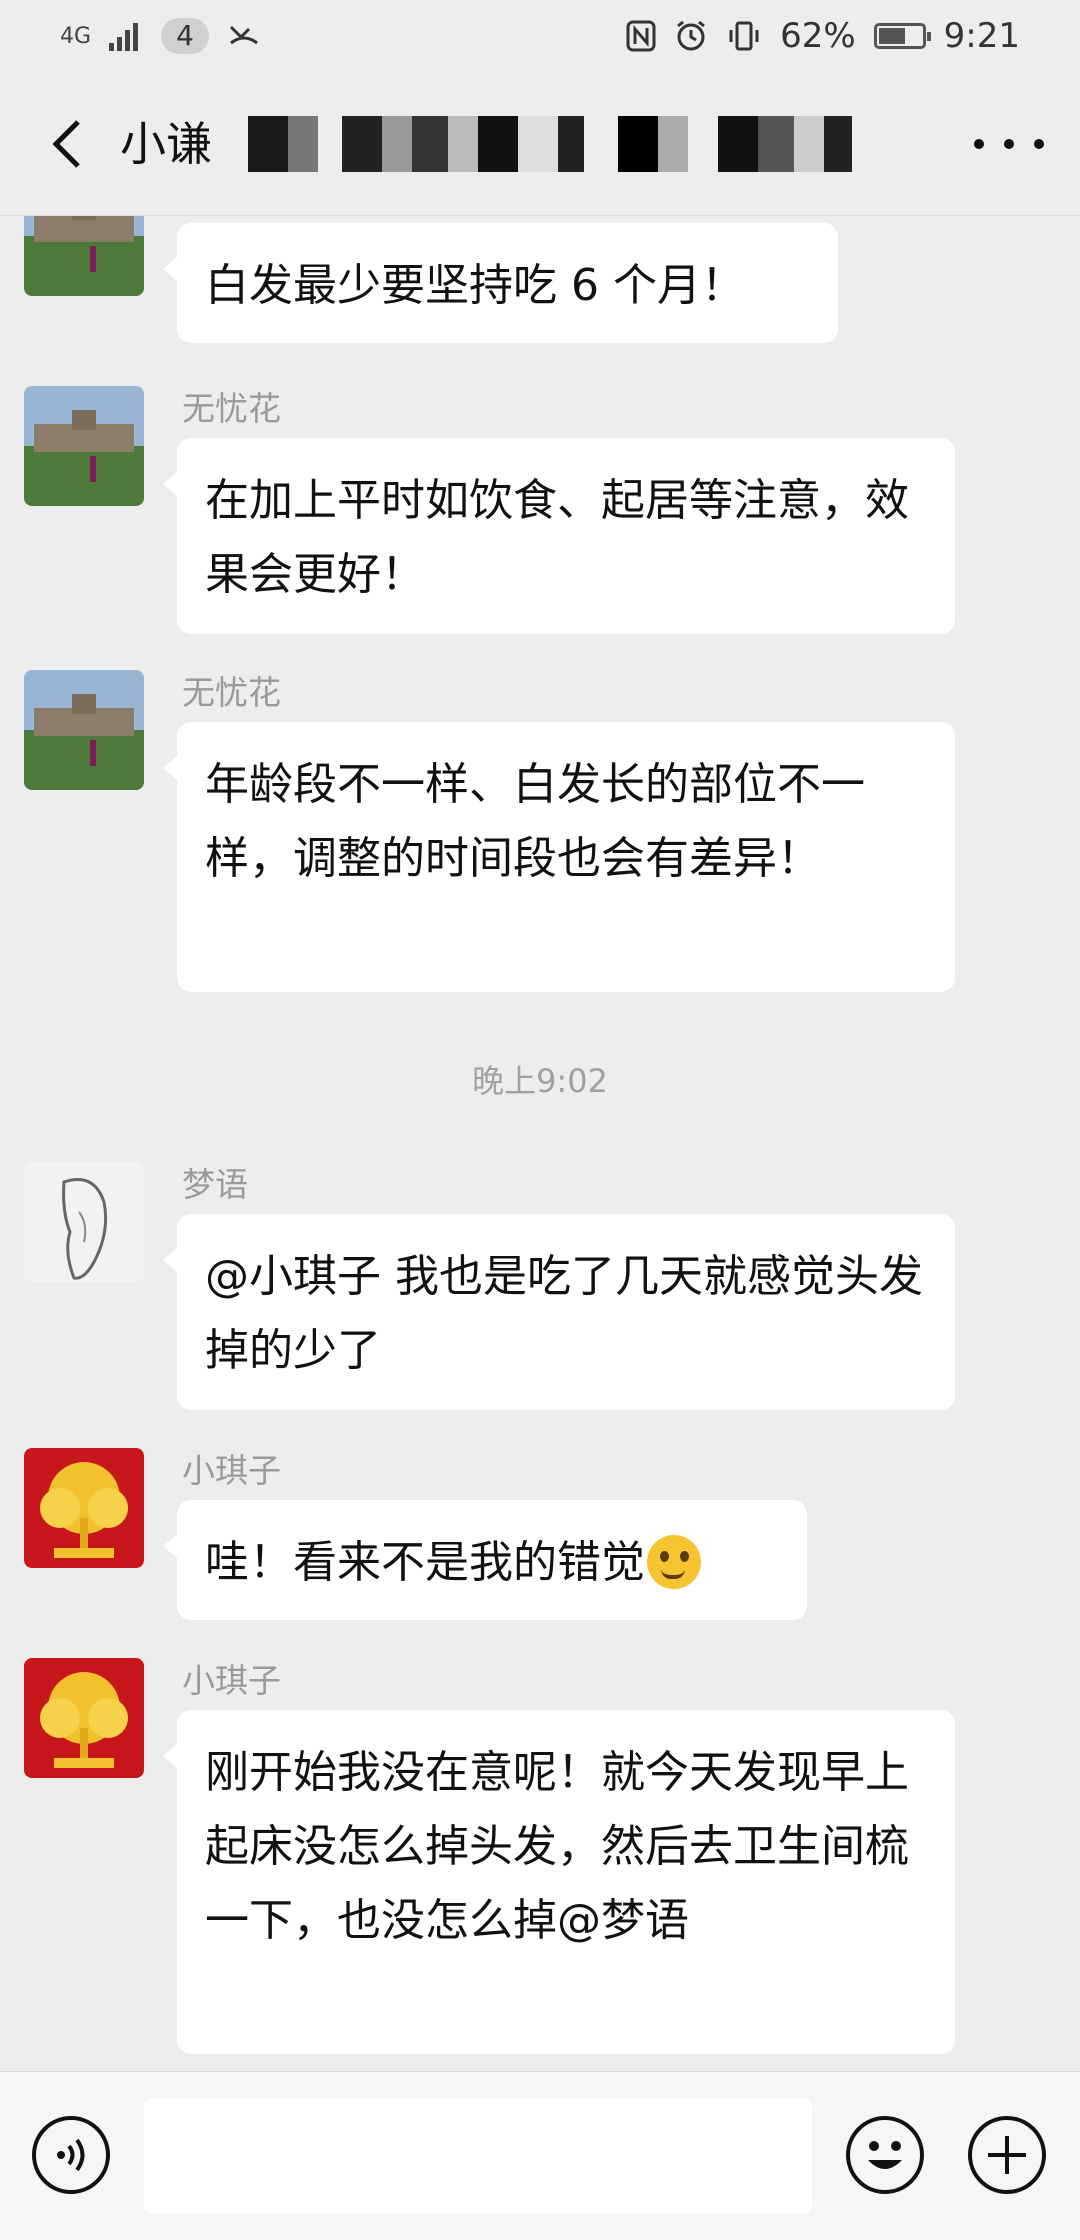 Image resolution: width=1080 pixels, height=2240 pixels. I want to click on battery-percent: 62%, so click(818, 36).